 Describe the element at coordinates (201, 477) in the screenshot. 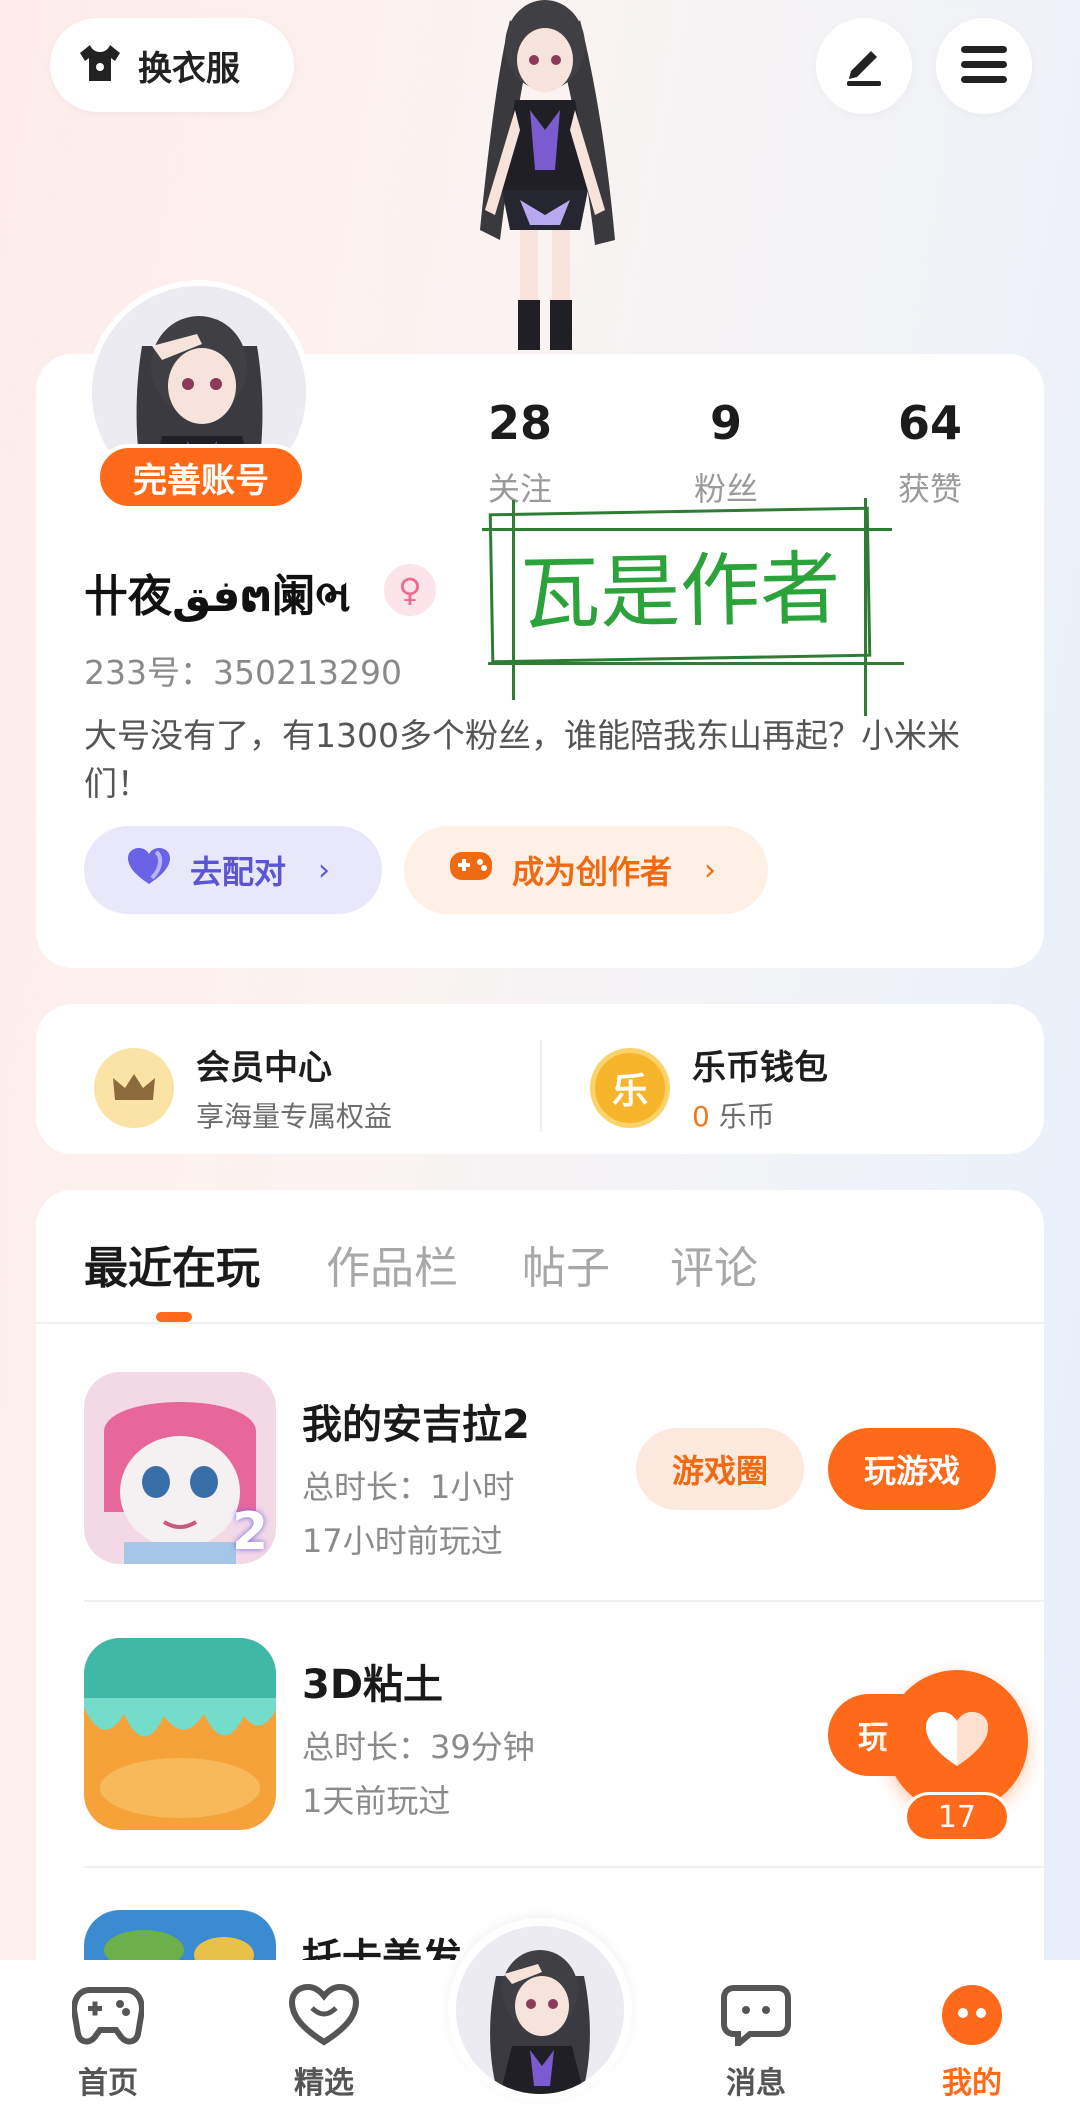

I see `complete-account-button: 完善账号` at that location.